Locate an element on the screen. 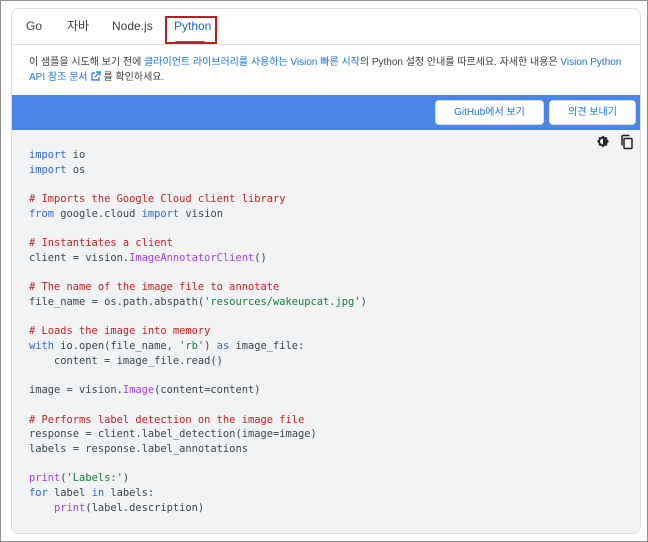 Image resolution: width=648 pixels, height=542 pixels. tab-nodejs: Node.js is located at coordinates (132, 26).